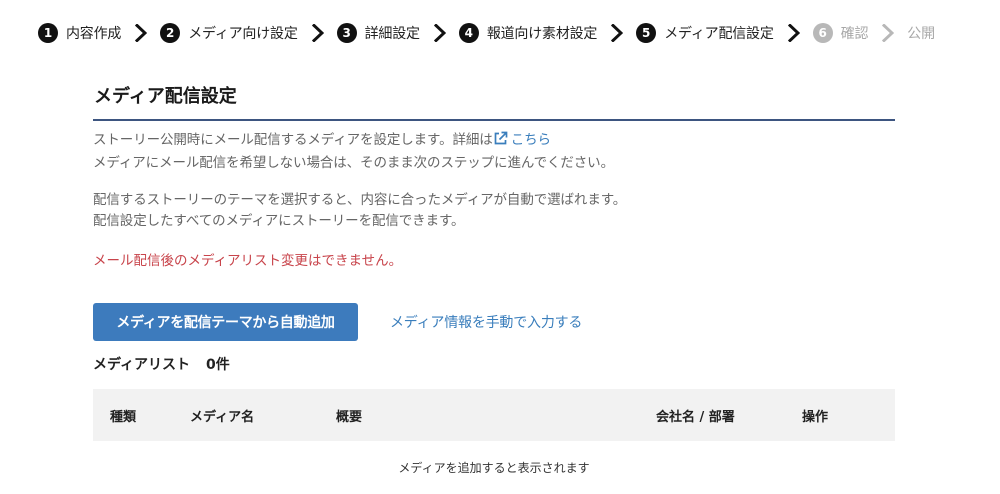 The image size is (1000, 494). I want to click on step-7: 公開, so click(921, 33).